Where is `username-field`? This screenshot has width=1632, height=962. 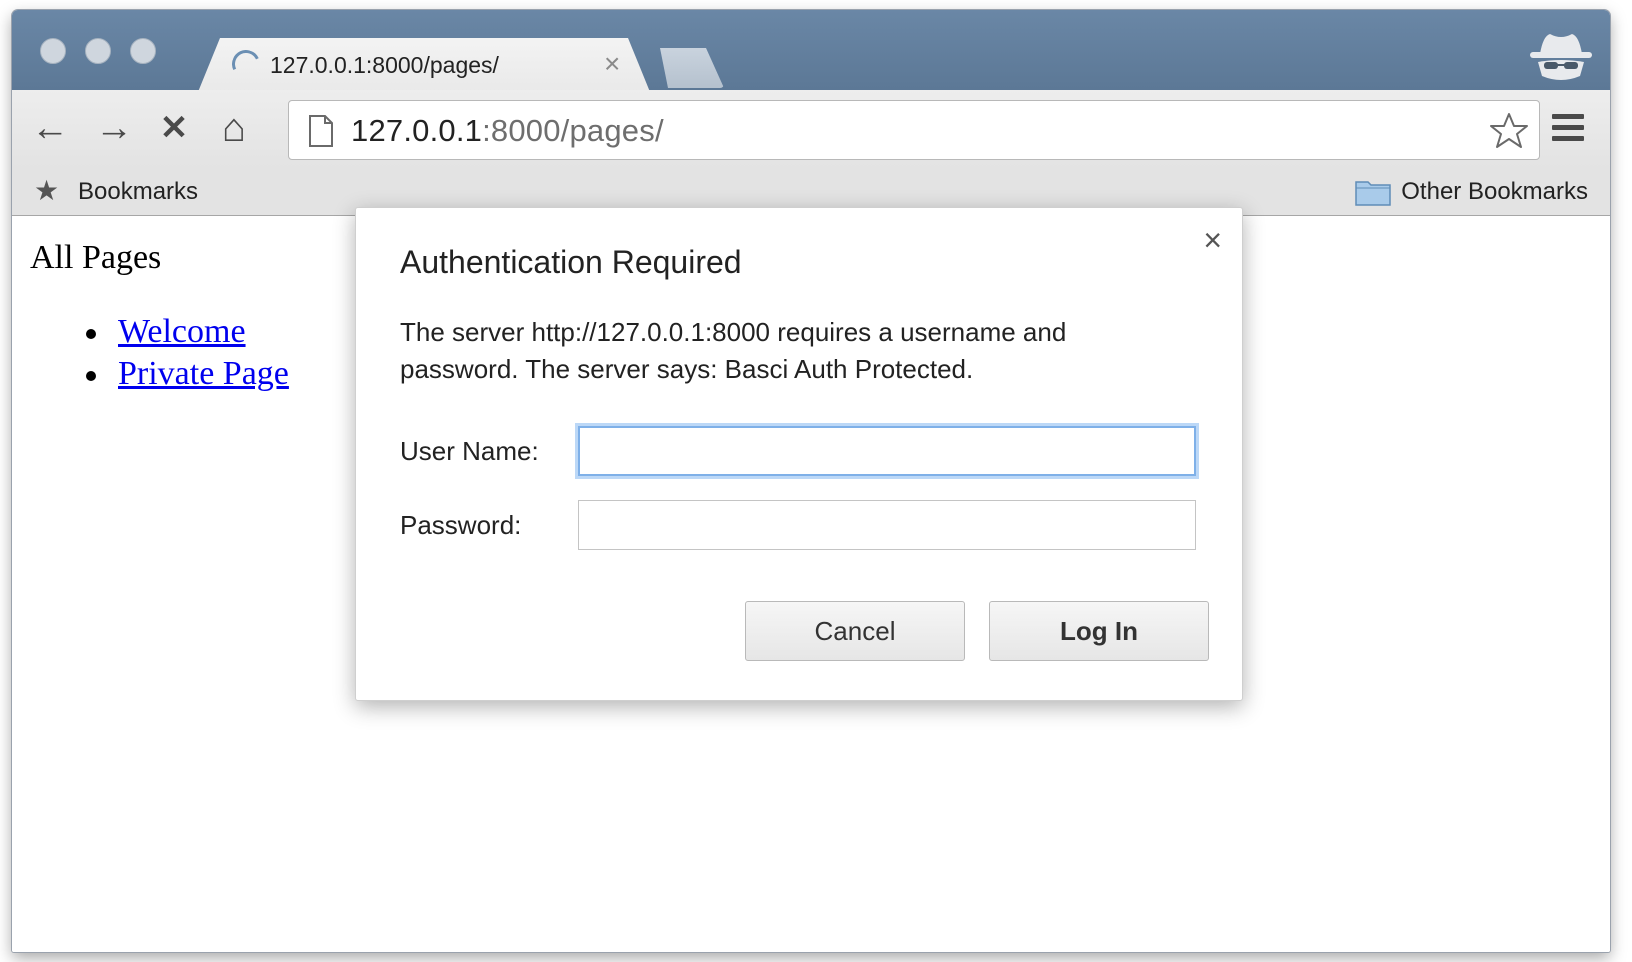 username-field is located at coordinates (887, 451).